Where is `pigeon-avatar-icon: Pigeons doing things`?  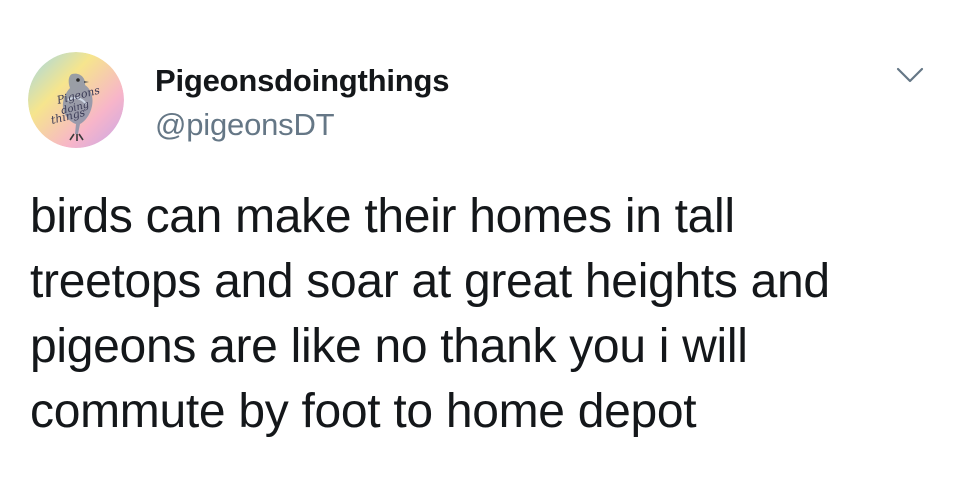 pigeon-avatar-icon: Pigeons doing things is located at coordinates (76, 100).